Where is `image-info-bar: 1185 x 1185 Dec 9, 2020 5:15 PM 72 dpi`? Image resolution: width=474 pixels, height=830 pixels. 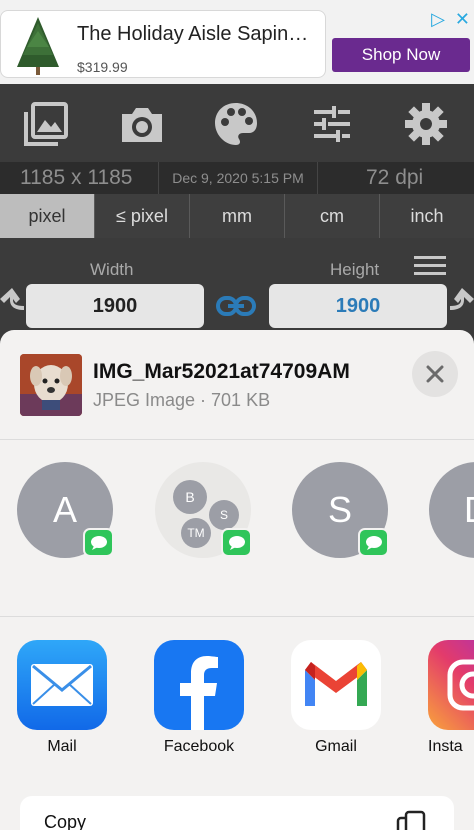
image-info-bar: 1185 x 1185 Dec 9, 2020 5:15 PM 72 dpi is located at coordinates (237, 178).